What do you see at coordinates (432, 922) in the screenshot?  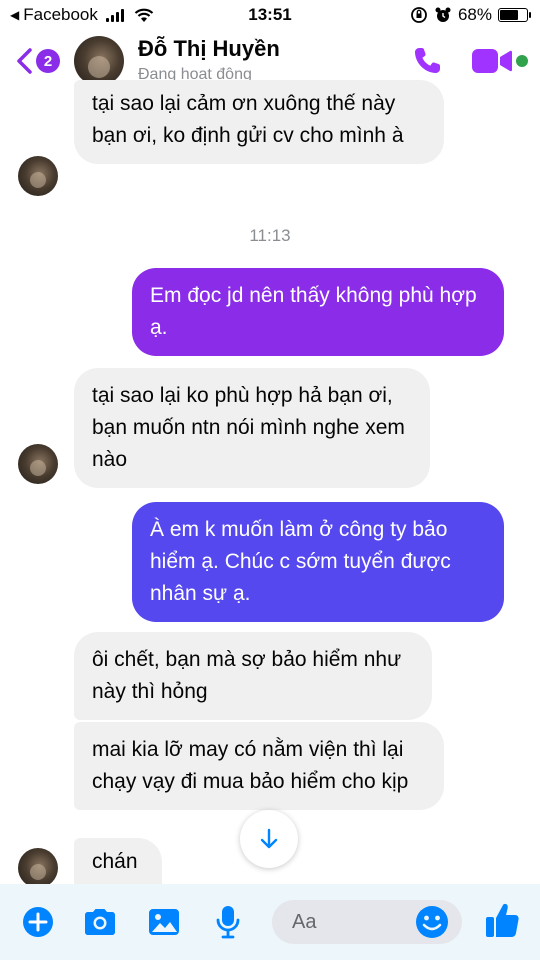 I see `emoji-icon` at bounding box center [432, 922].